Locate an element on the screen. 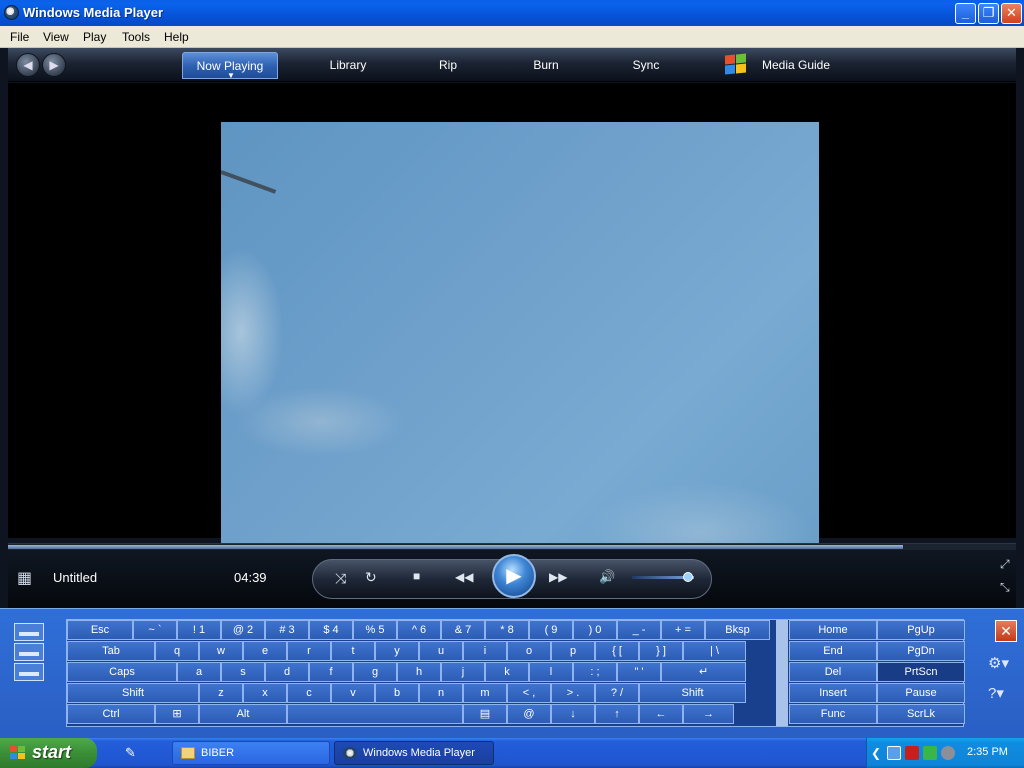  key-row1-1: ~ ` is located at coordinates (155, 630).